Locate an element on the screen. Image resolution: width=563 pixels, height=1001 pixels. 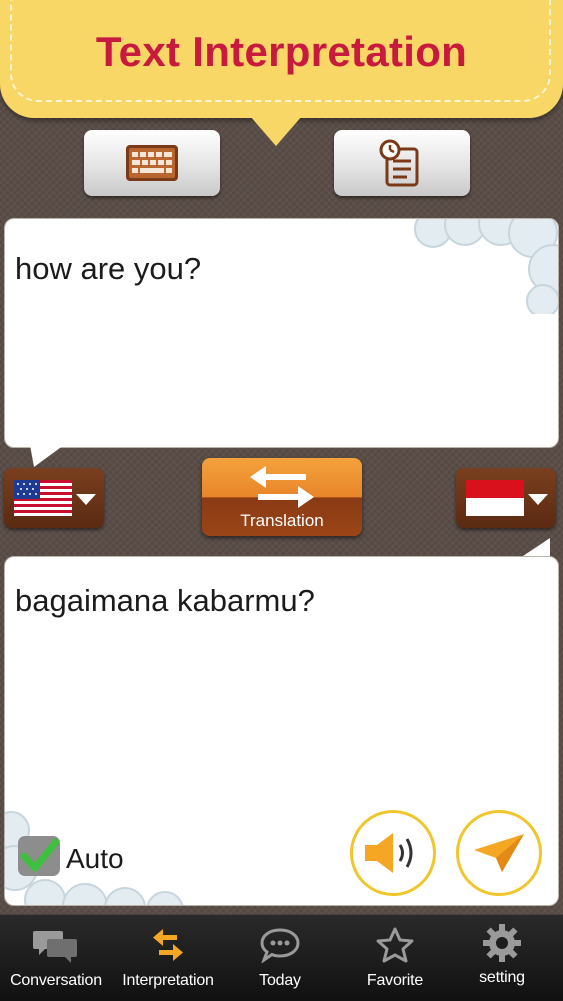
send-button is located at coordinates (499, 853).